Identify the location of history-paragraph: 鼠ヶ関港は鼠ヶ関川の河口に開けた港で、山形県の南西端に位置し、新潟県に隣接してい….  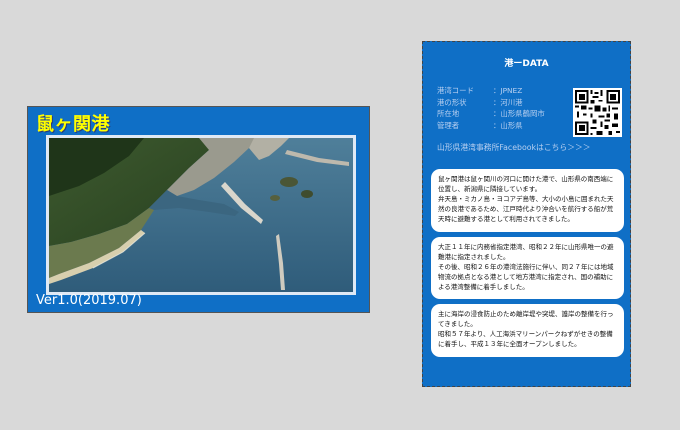
(526, 184).